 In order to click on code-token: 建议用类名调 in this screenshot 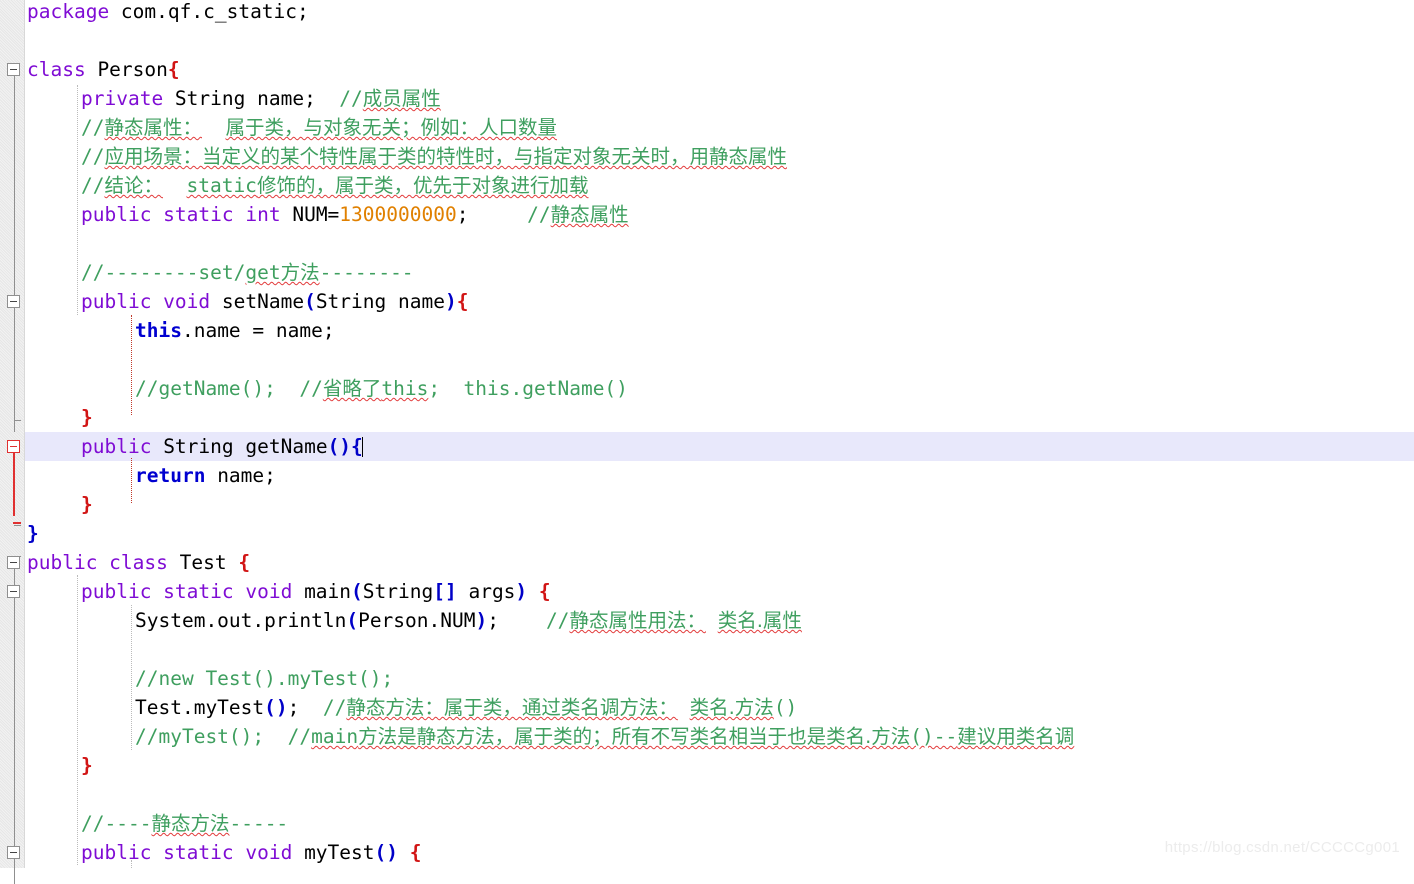, I will do `click(1016, 736)`.